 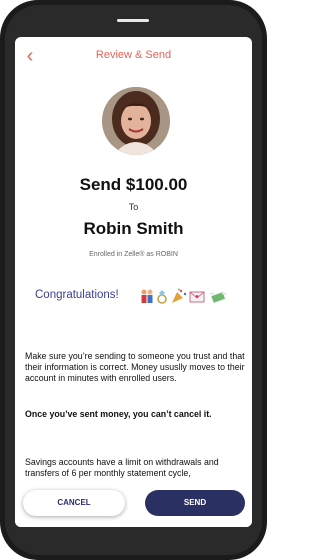 I want to click on people-icon, so click(x=147, y=296).